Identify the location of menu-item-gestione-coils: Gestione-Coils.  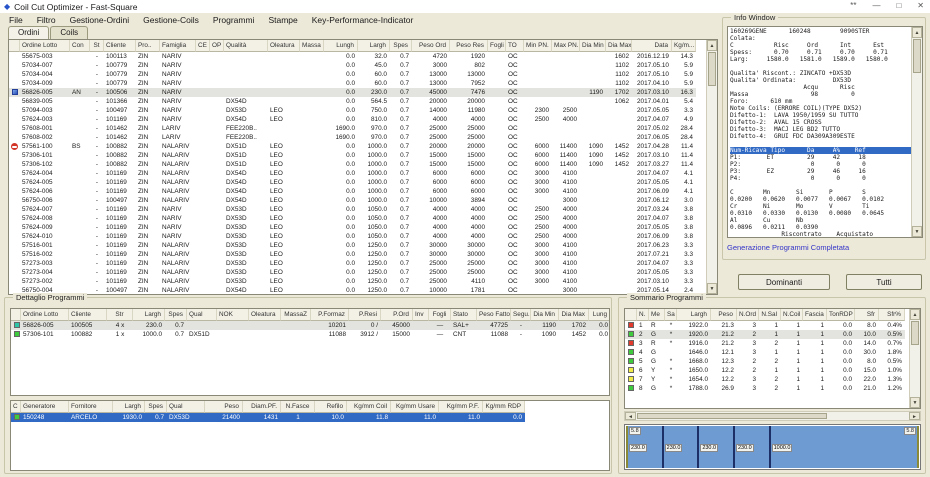
(171, 20).